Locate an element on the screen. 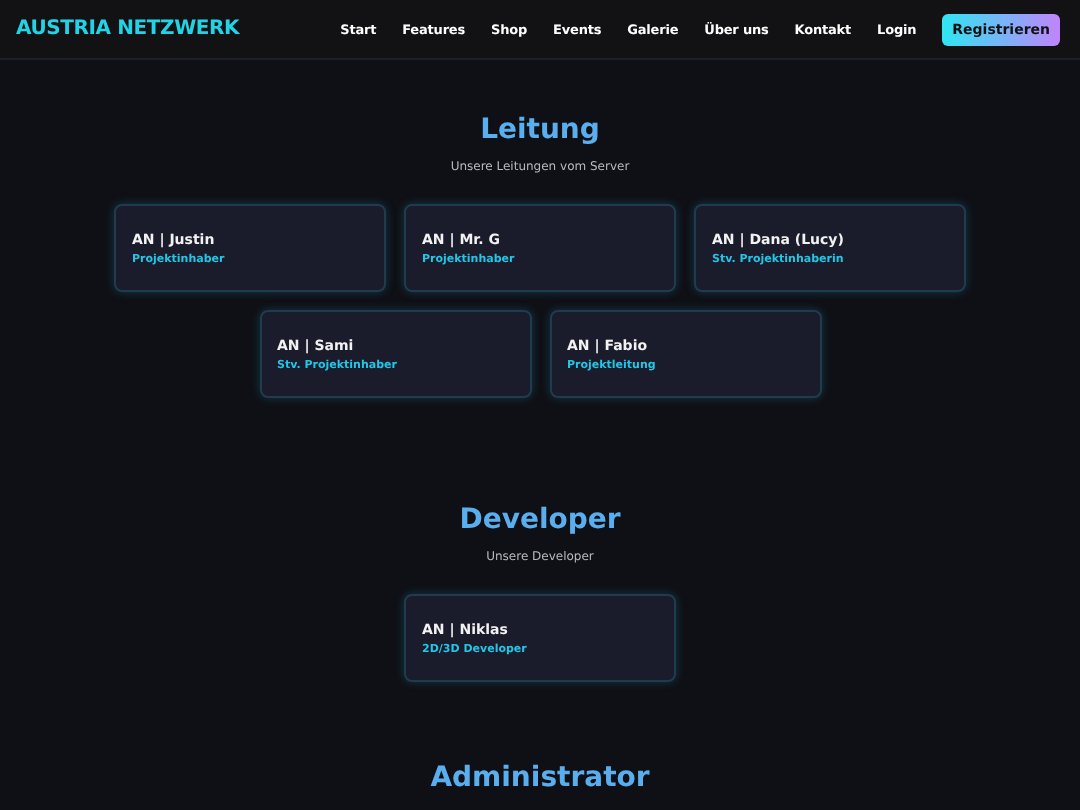 Image resolution: width=1080 pixels, height=810 pixels. section-heading: Leitung is located at coordinates (540, 130).